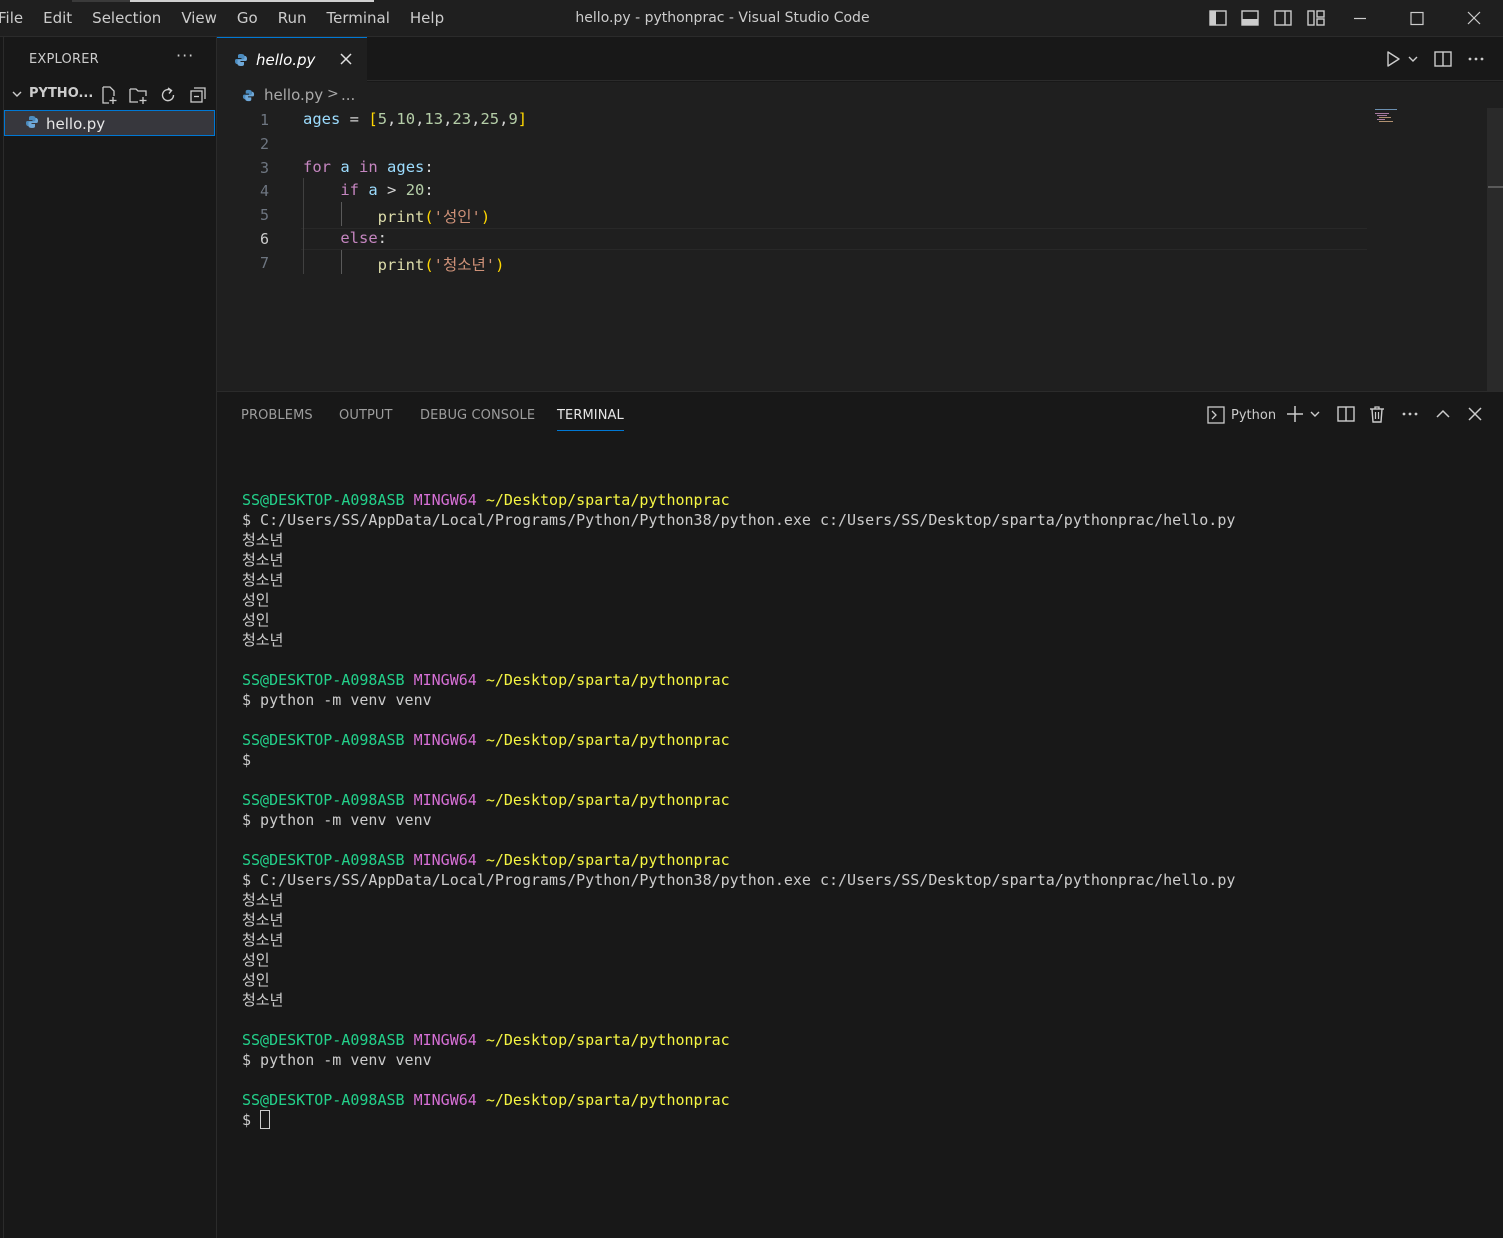  I want to click on close-panel-icon, so click(1475, 414).